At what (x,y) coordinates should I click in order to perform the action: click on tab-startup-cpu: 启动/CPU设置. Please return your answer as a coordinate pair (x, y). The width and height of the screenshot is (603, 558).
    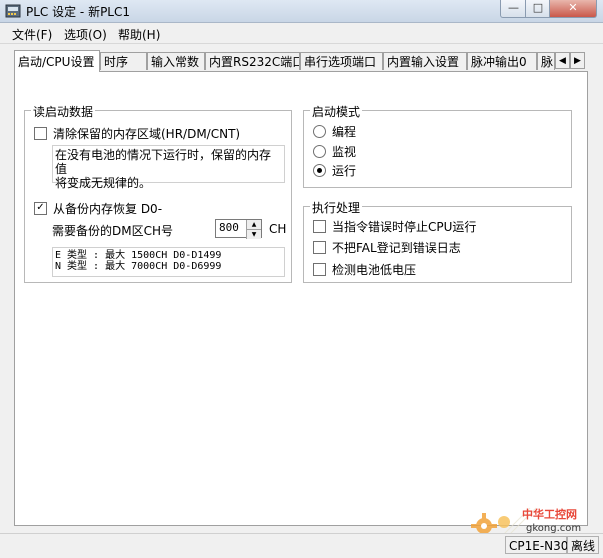
    Looking at the image, I should click on (57, 61).